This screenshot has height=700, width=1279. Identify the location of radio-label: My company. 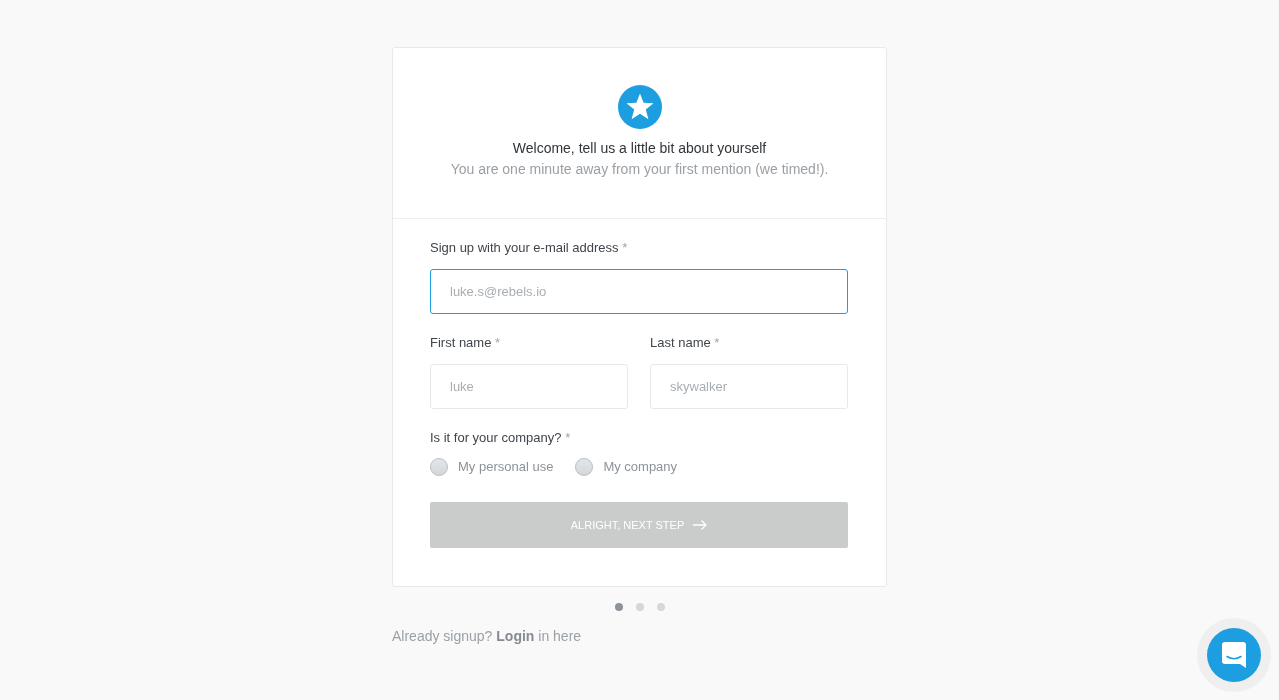
(640, 467).